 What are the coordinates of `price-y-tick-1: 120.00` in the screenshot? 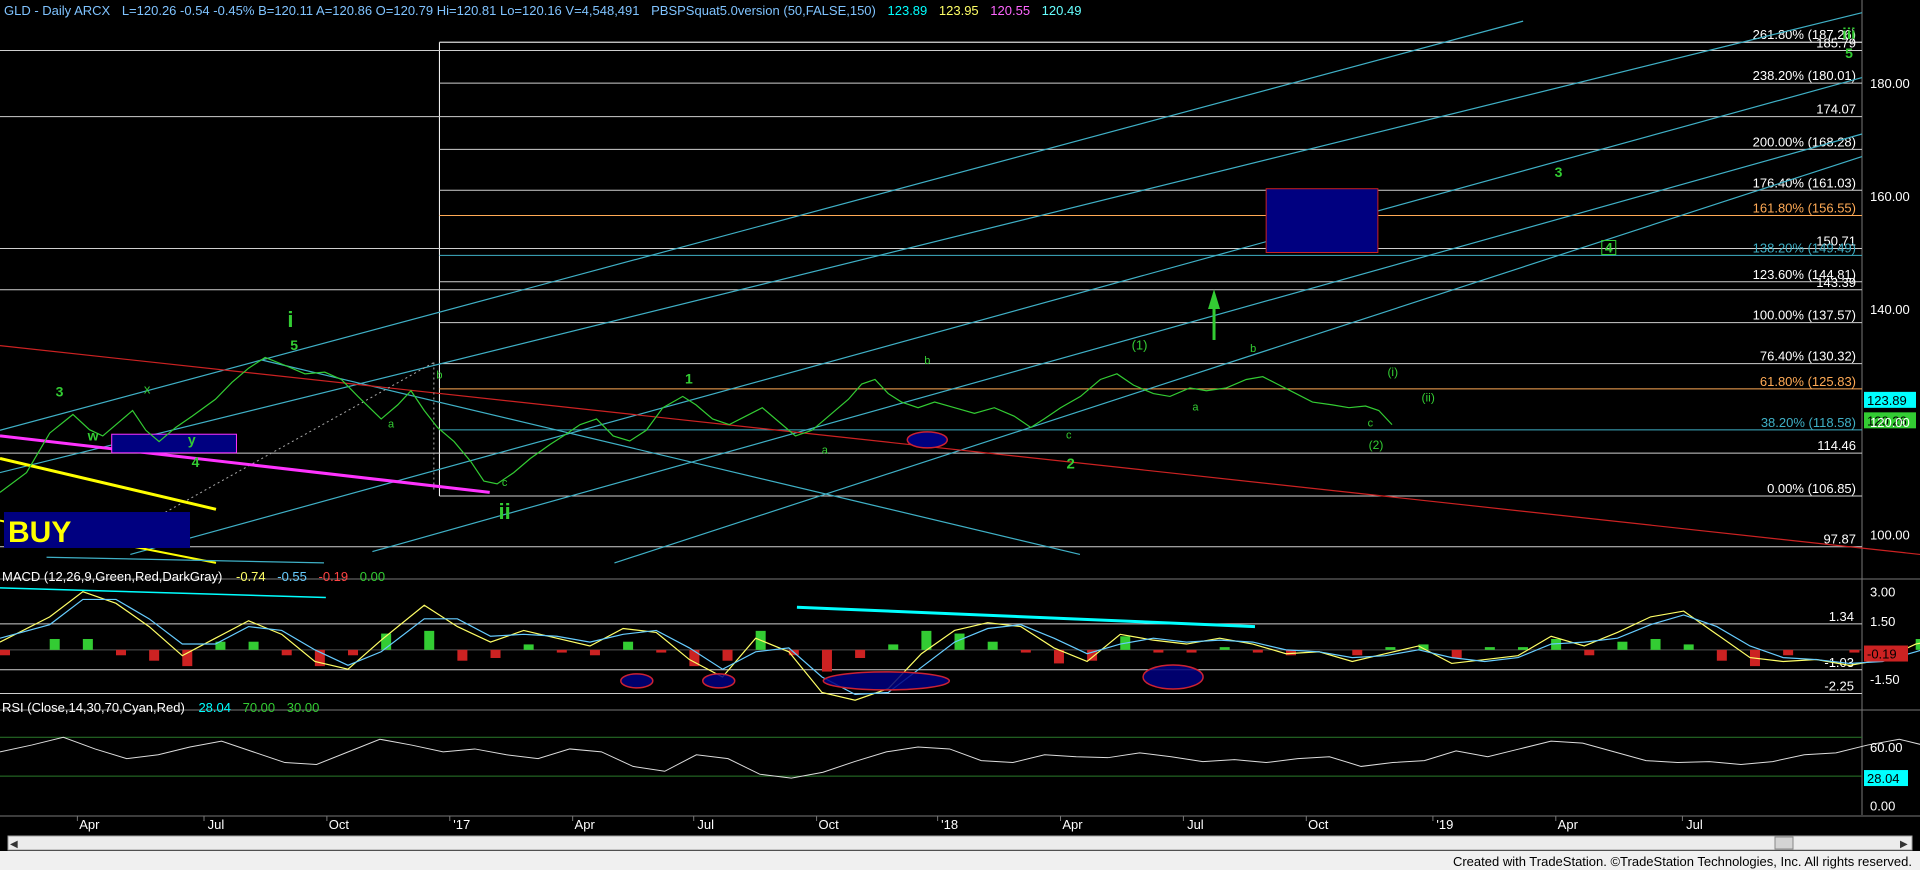 It's located at (1890, 422).